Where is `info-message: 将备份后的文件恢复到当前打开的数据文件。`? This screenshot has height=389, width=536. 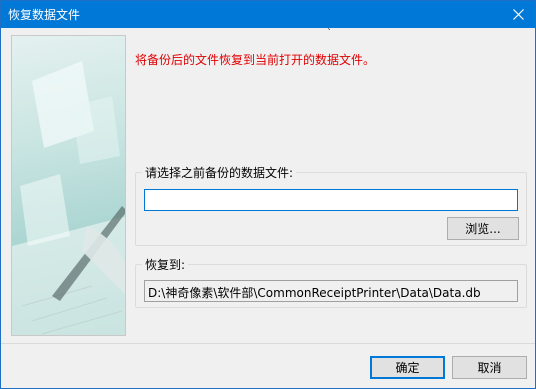 info-message: 将备份后的文件恢复到当前打开的数据文件。 is located at coordinates (255, 60).